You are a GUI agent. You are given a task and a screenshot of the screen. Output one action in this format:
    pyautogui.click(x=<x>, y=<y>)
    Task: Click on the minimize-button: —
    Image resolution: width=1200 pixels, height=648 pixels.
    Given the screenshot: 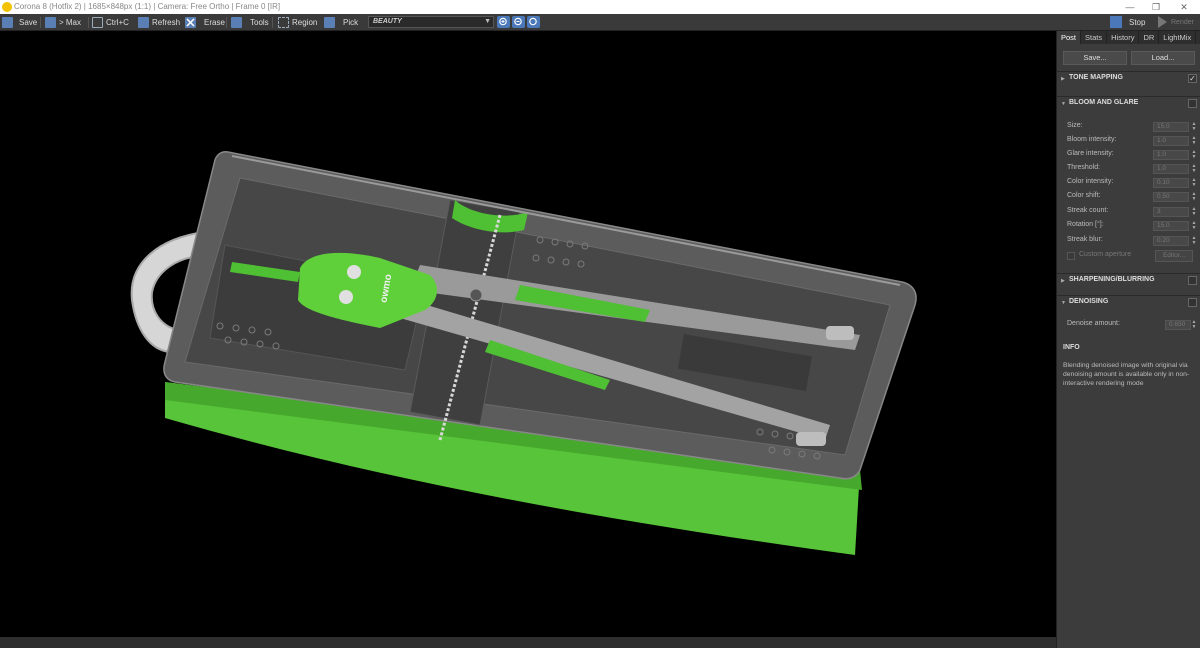 What is the action you would take?
    pyautogui.click(x=1130, y=7)
    